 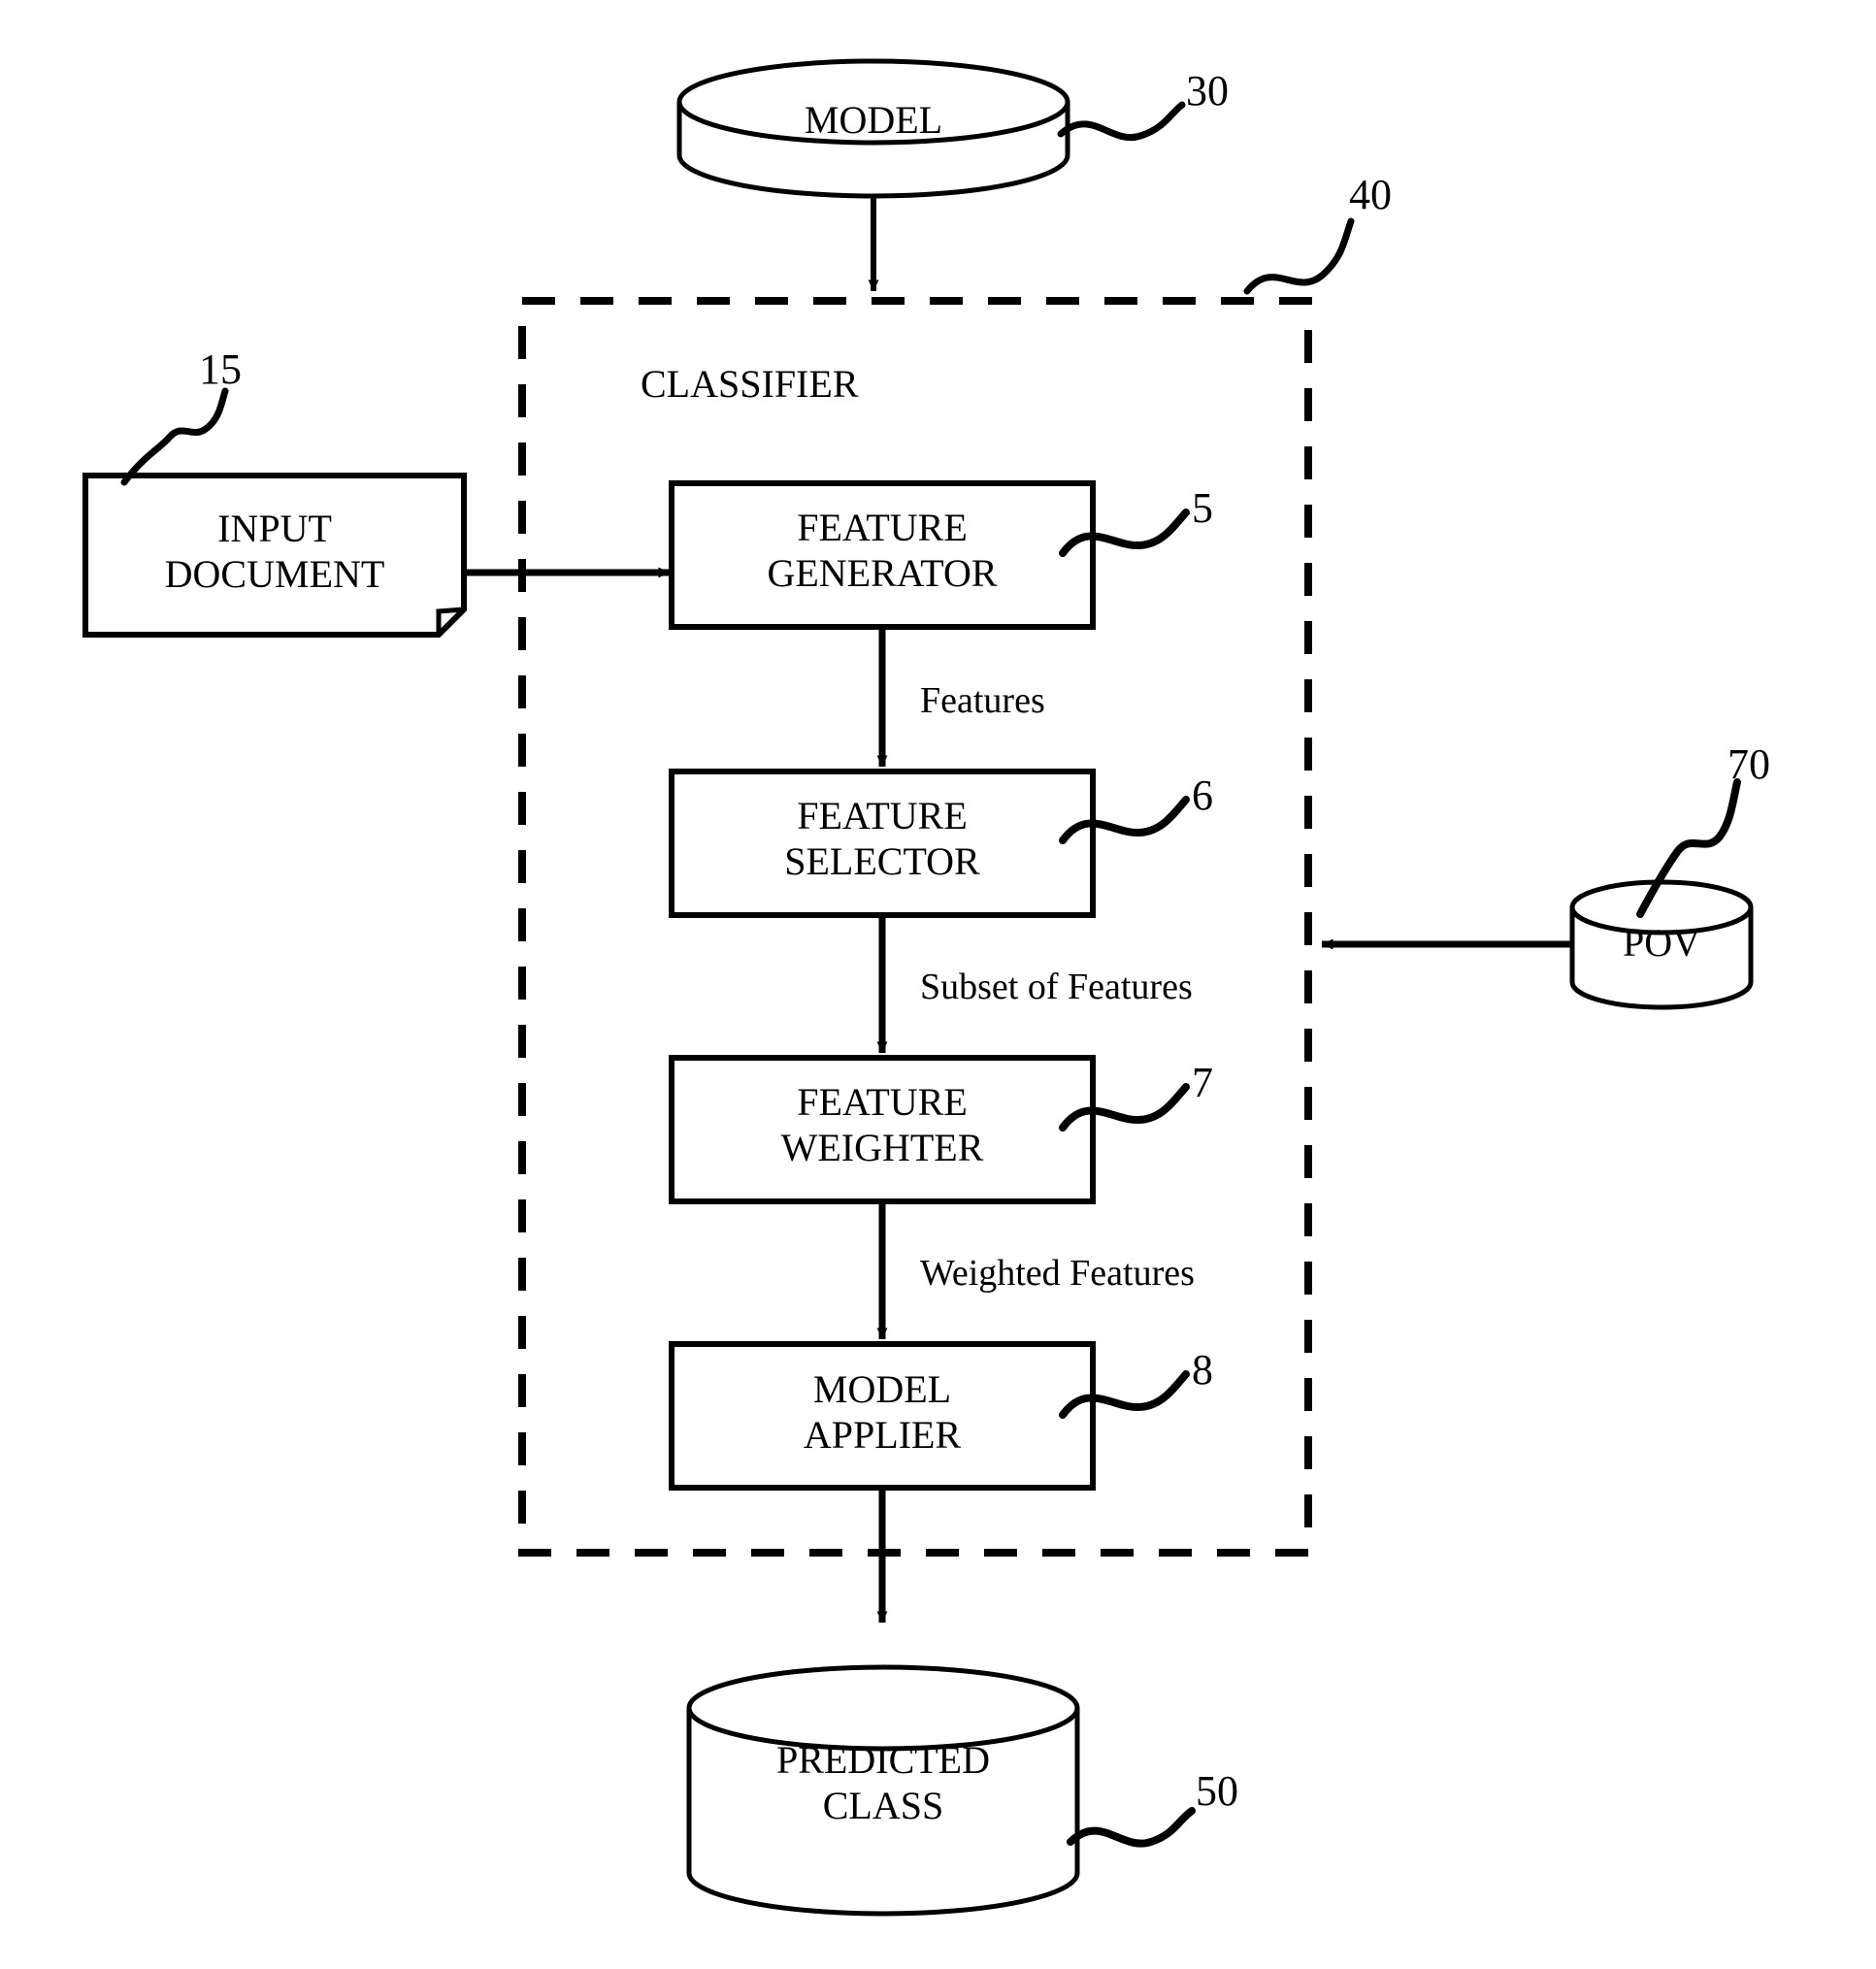 What do you see at coordinates (882, 1416) in the screenshot?
I see `model-applier-box-shape` at bounding box center [882, 1416].